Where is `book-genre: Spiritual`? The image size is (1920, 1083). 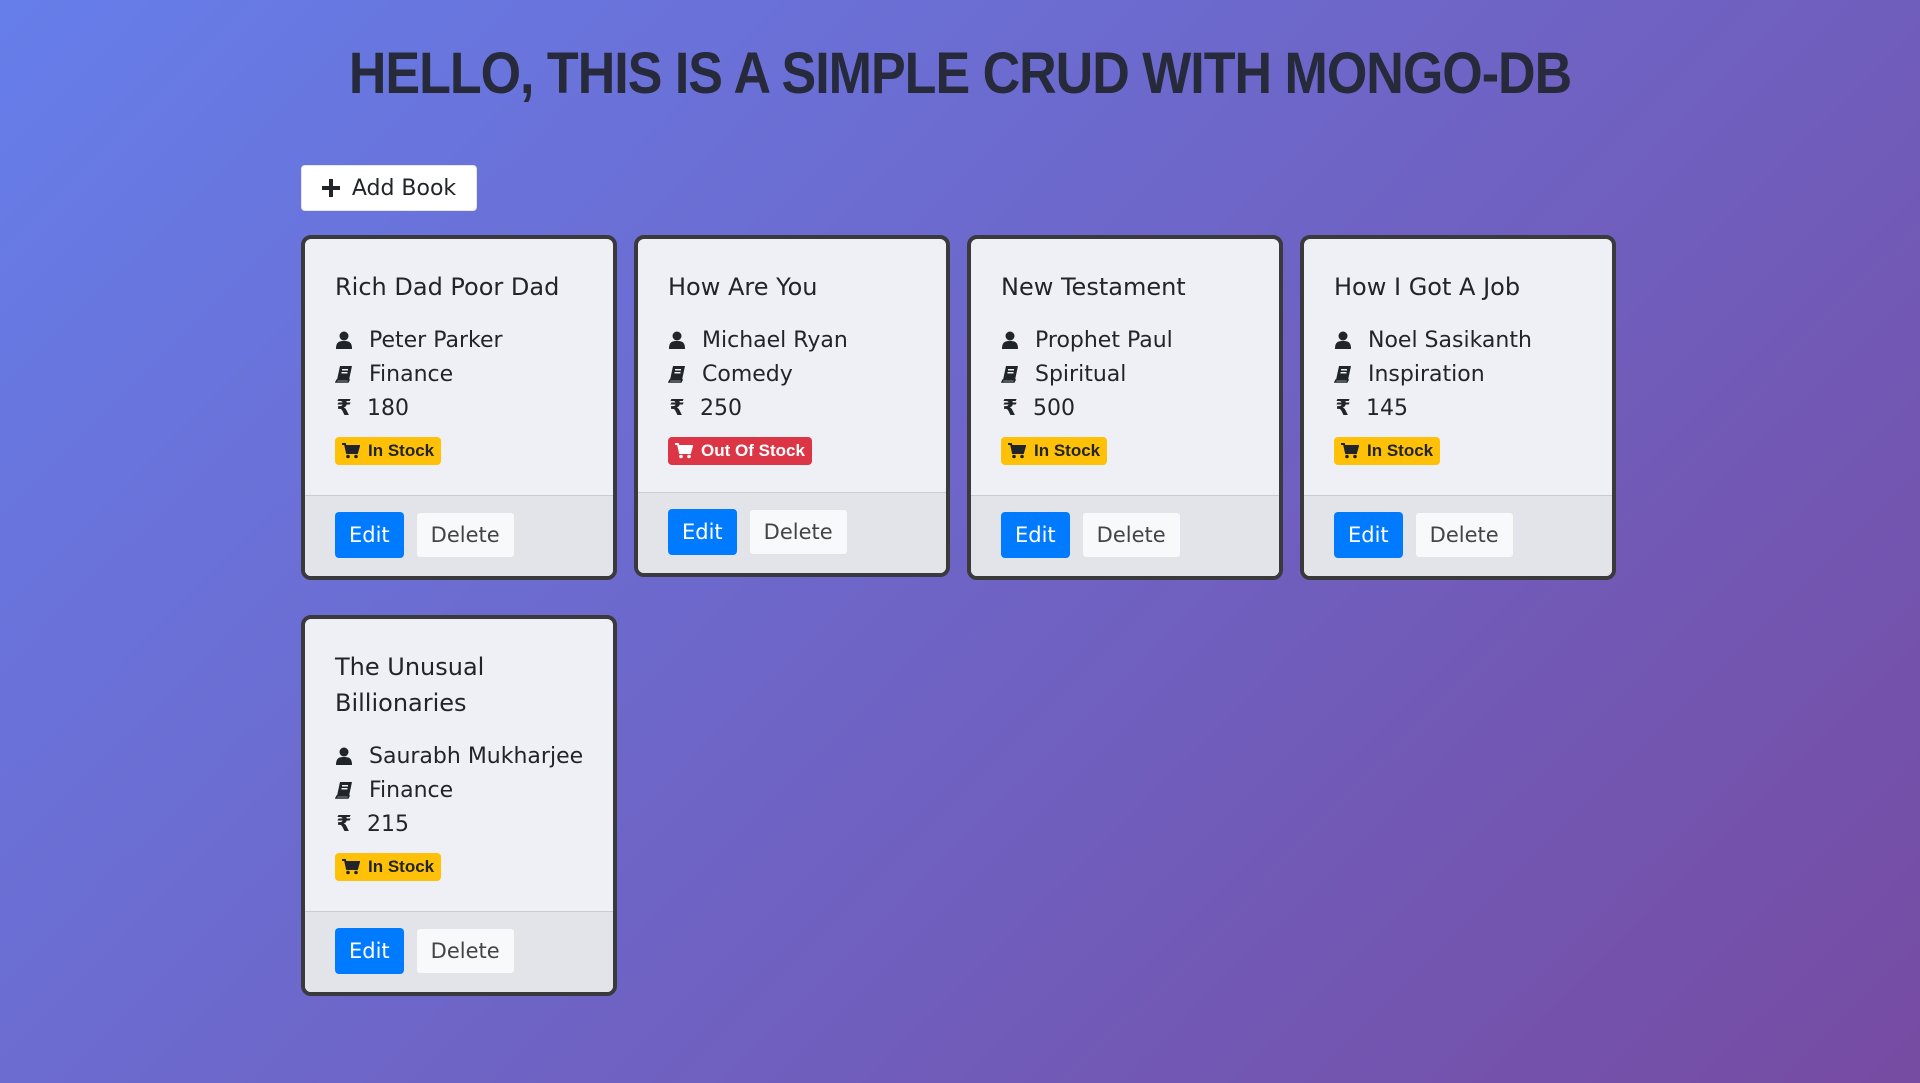
book-genre: Spiritual is located at coordinates (1081, 374).